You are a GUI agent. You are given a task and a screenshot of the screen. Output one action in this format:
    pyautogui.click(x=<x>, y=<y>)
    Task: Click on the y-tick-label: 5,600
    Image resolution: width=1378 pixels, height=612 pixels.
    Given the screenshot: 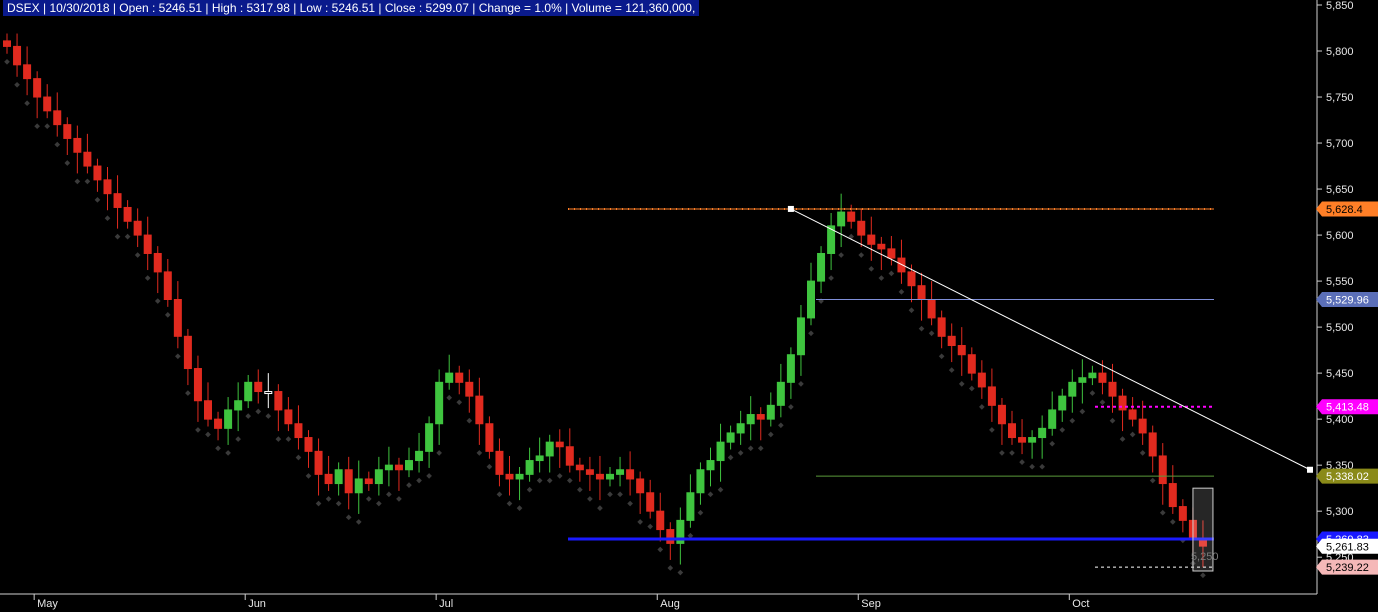 What is the action you would take?
    pyautogui.click(x=1340, y=236)
    